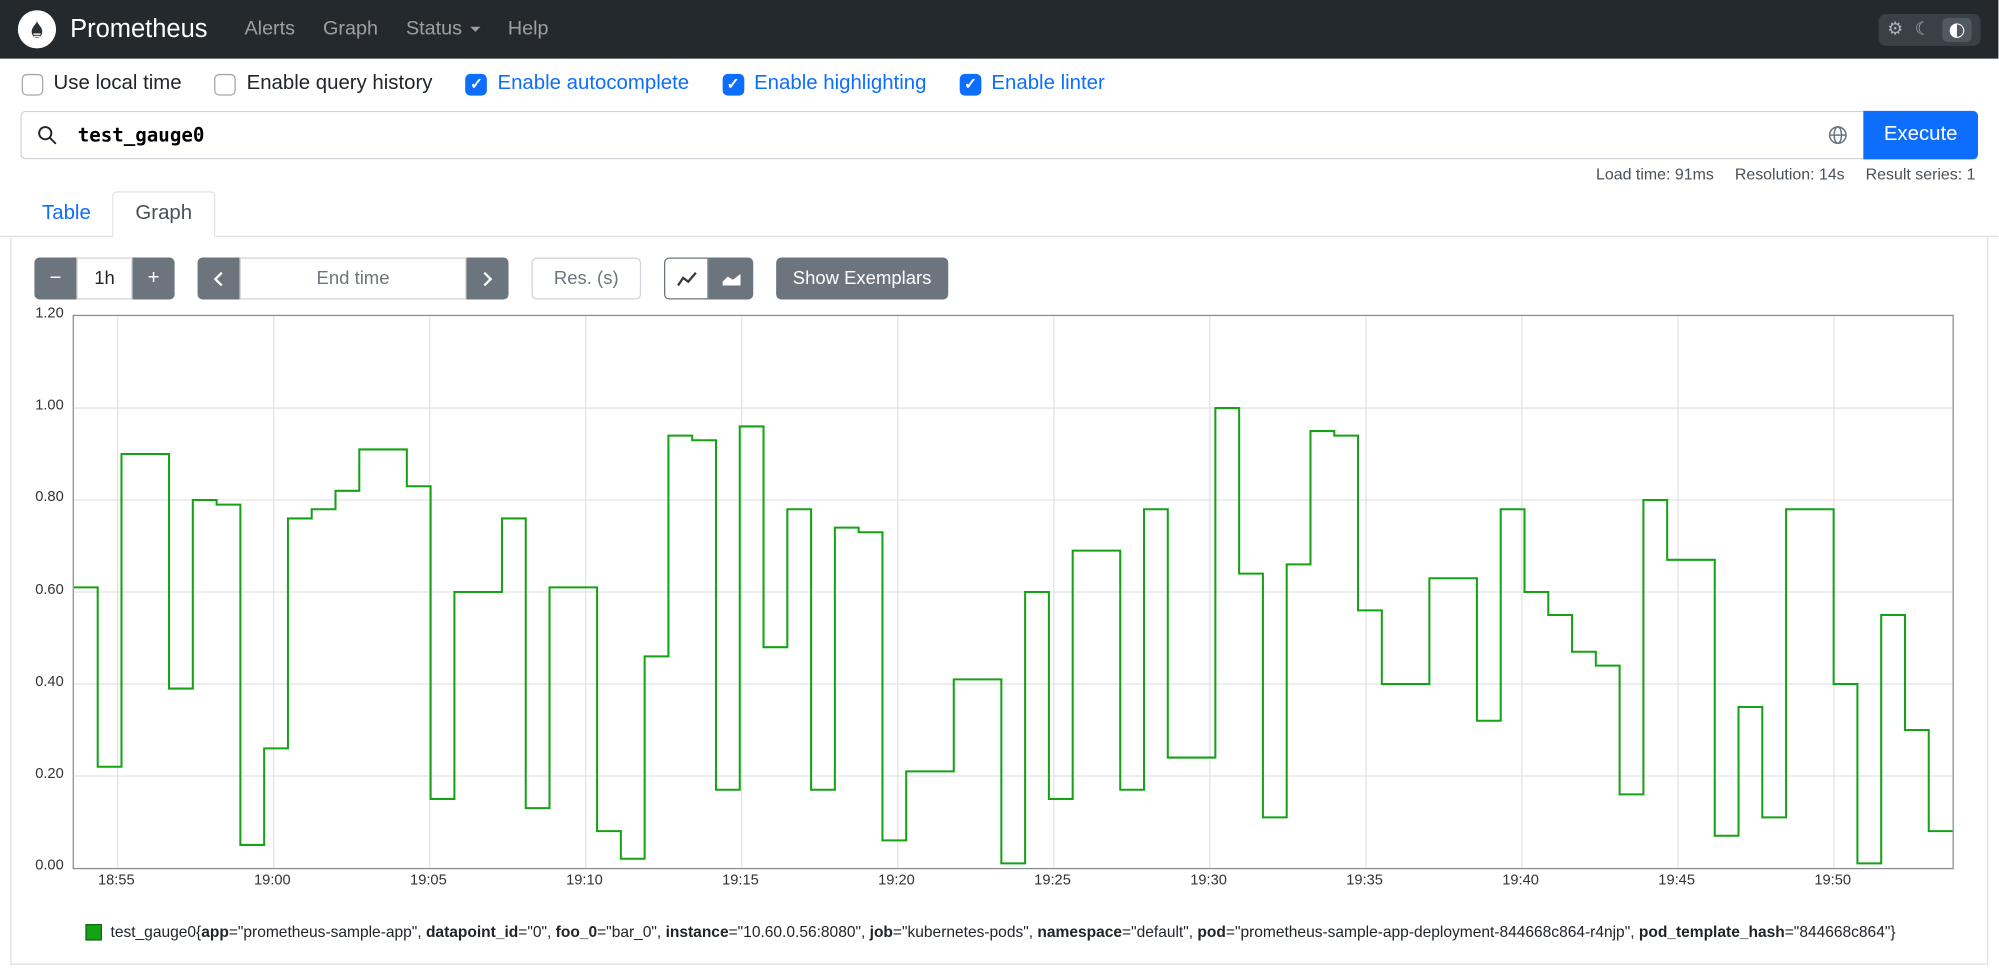 The image size is (1999, 980). I want to click on show-exemplars-button: Show Exemplars, so click(862, 278).